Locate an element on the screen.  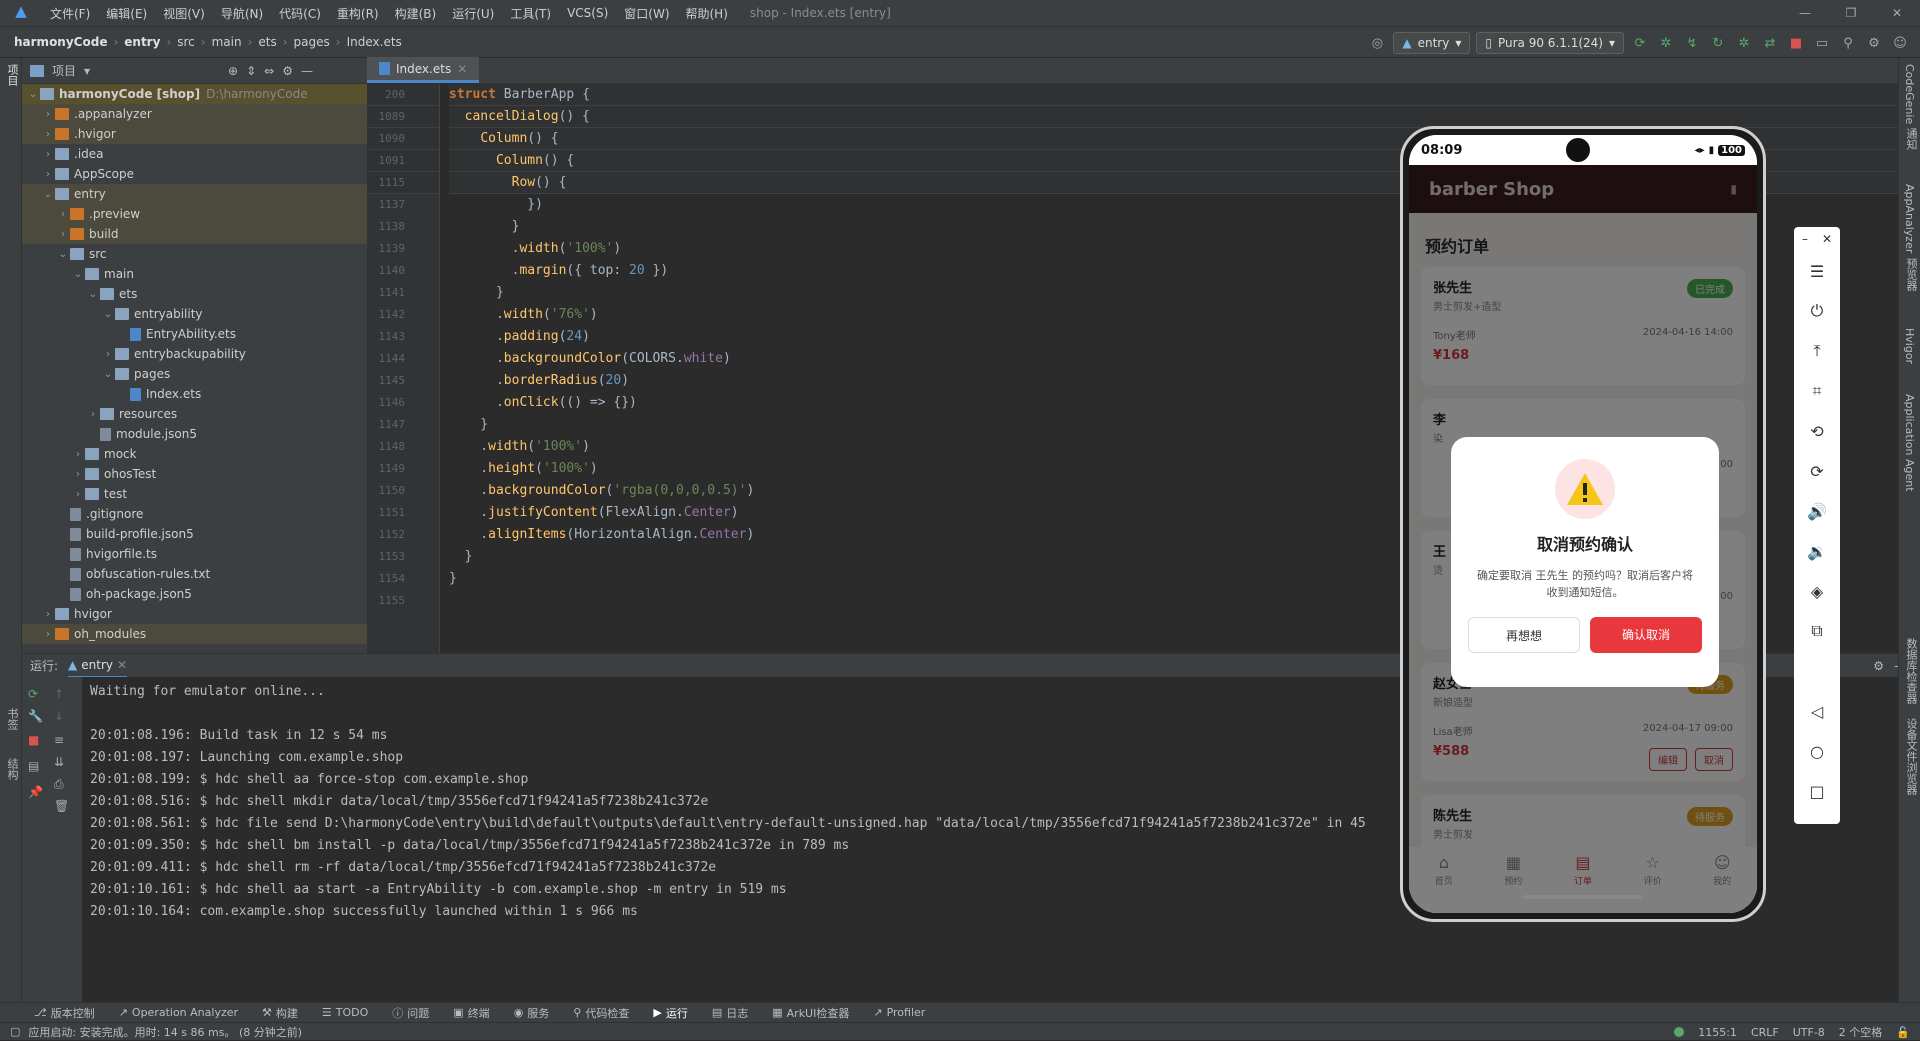
tree-item: build-profile.json5 is located at coordinates (194, 534).